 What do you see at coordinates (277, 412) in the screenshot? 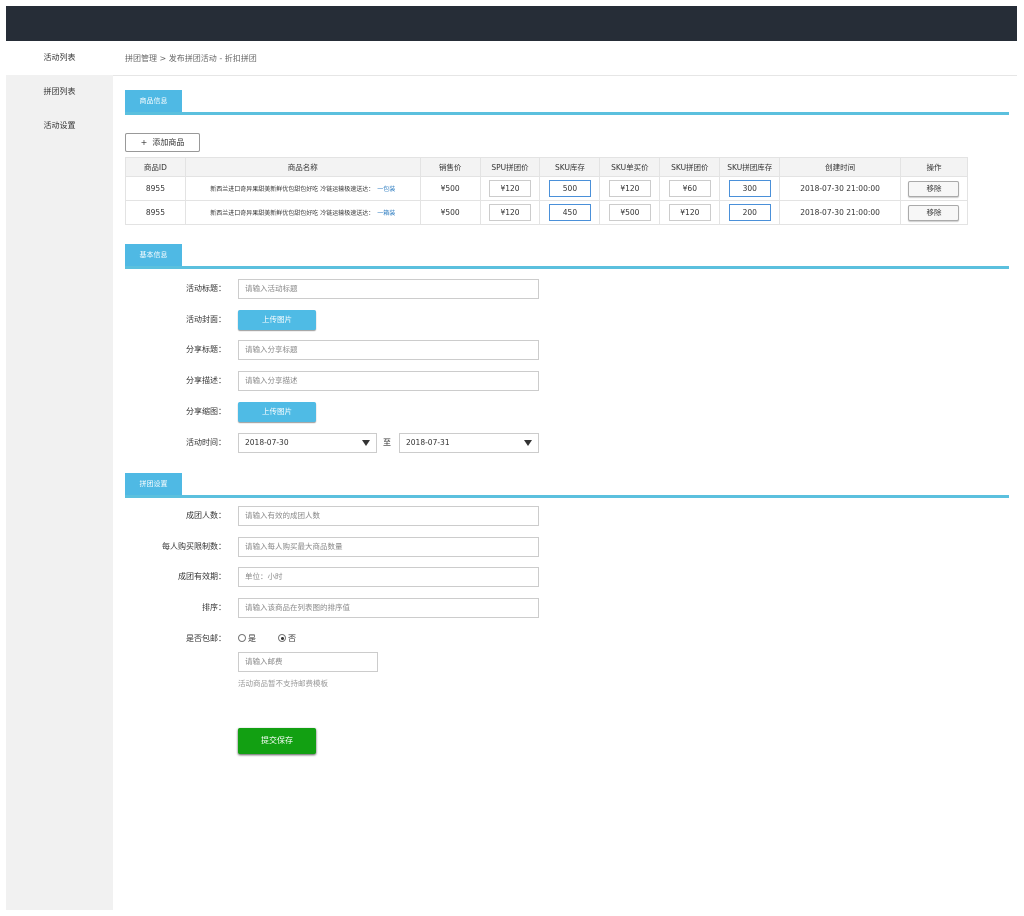
I see `upload-share-image-button: 上传图片` at bounding box center [277, 412].